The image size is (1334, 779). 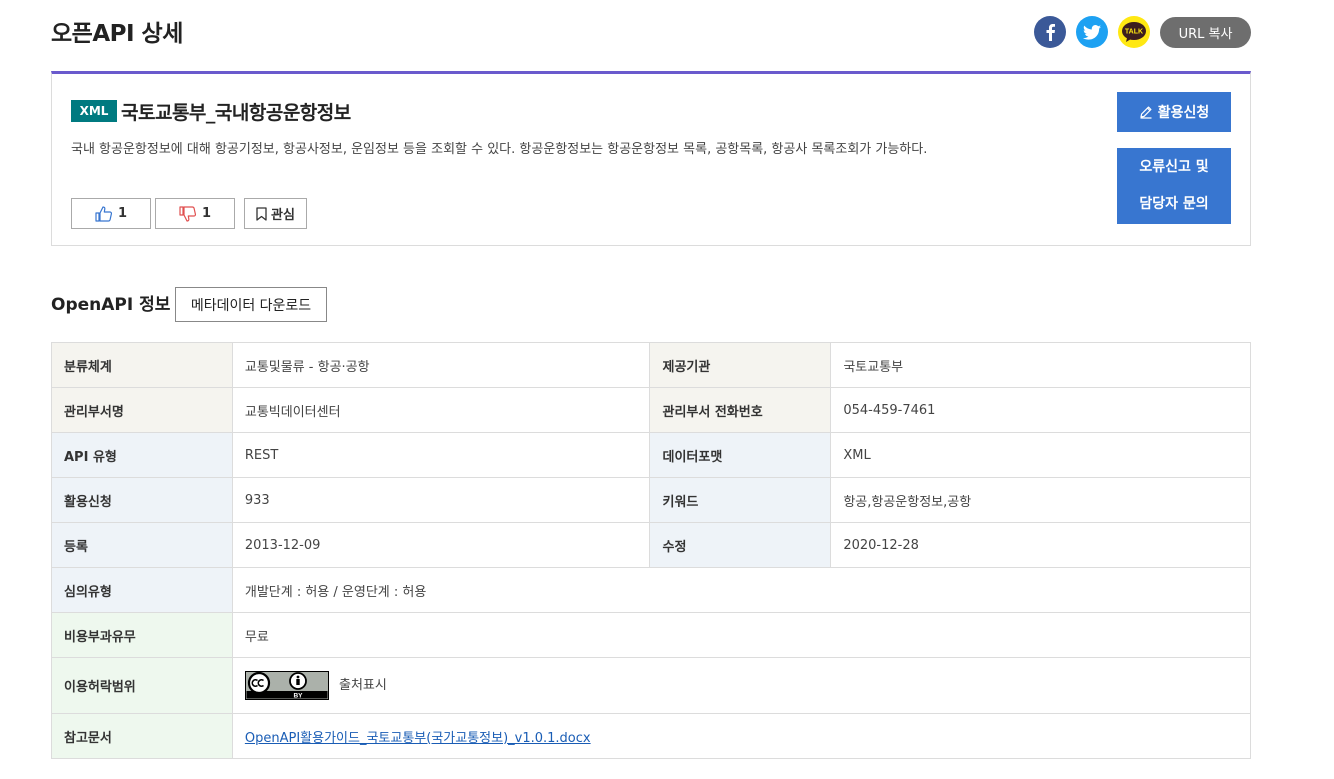 What do you see at coordinates (142, 500) in the screenshot?
I see `apply-count-label: 활용신청` at bounding box center [142, 500].